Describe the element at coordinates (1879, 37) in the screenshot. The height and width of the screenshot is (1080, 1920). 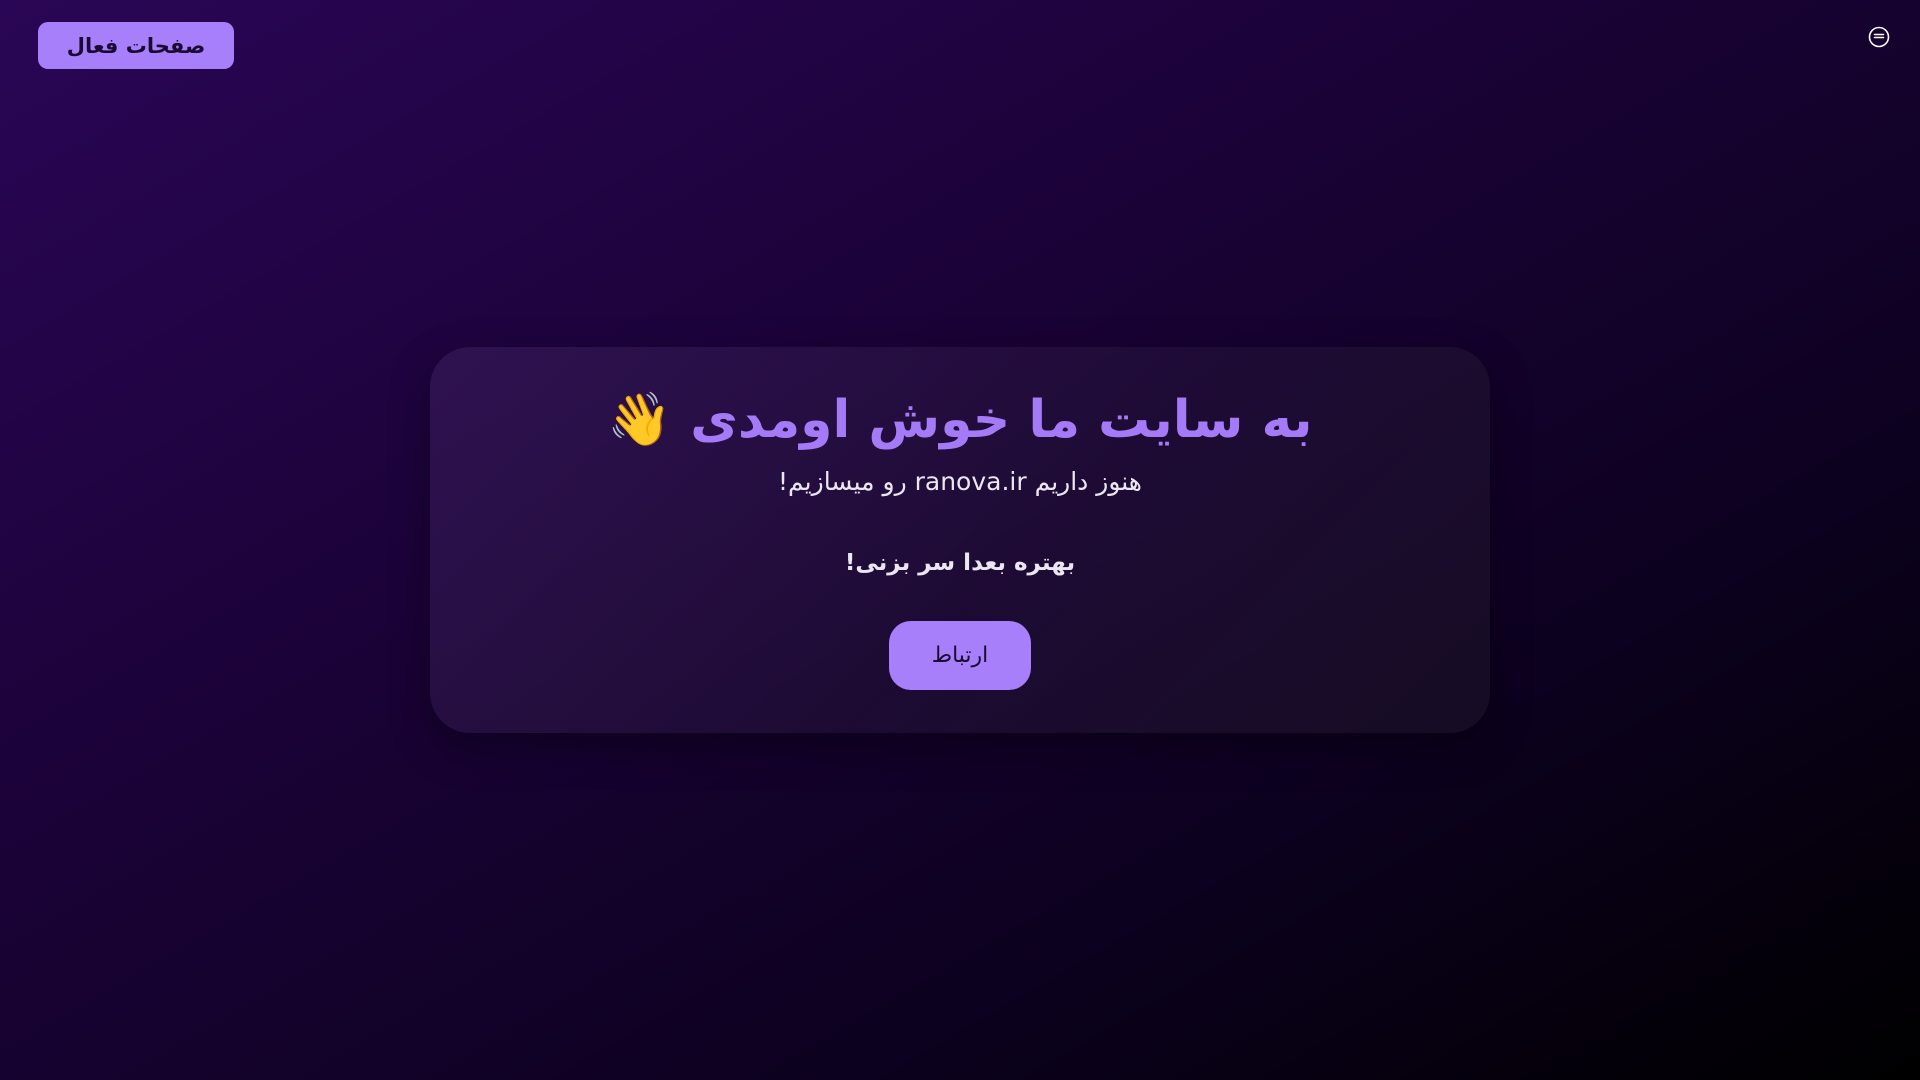
I see `menu-icon` at that location.